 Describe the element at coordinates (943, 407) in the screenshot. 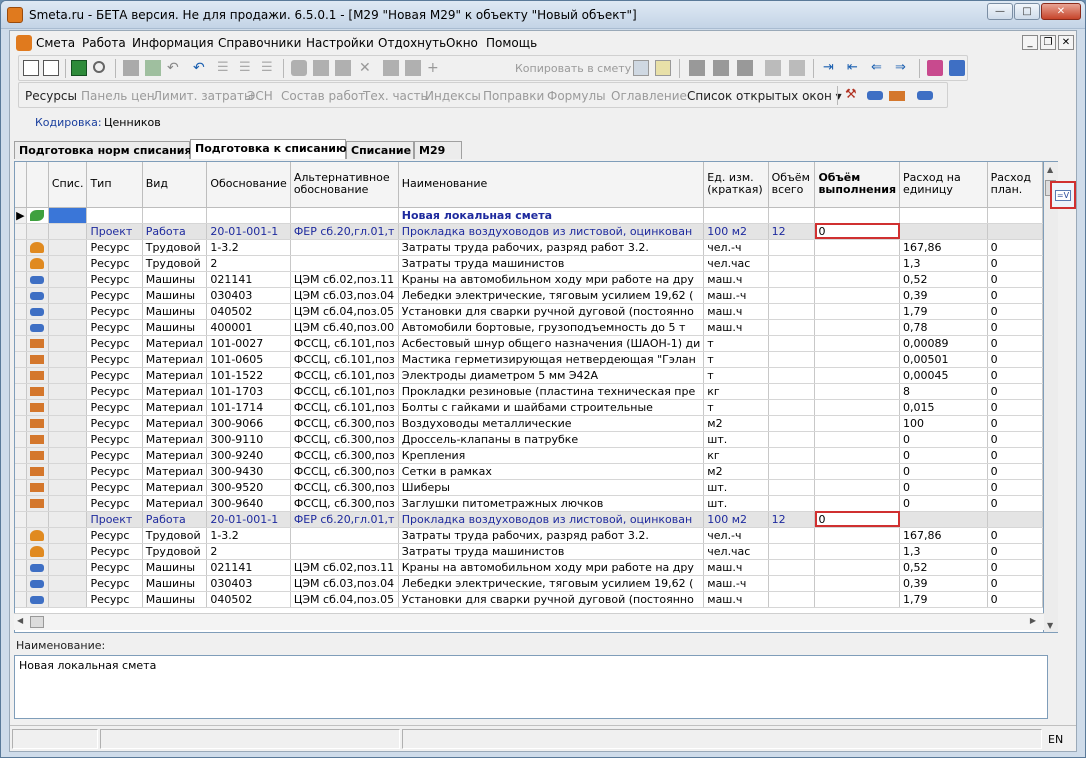

I see `cell-rashod-na-edinitsu: 0,015` at that location.